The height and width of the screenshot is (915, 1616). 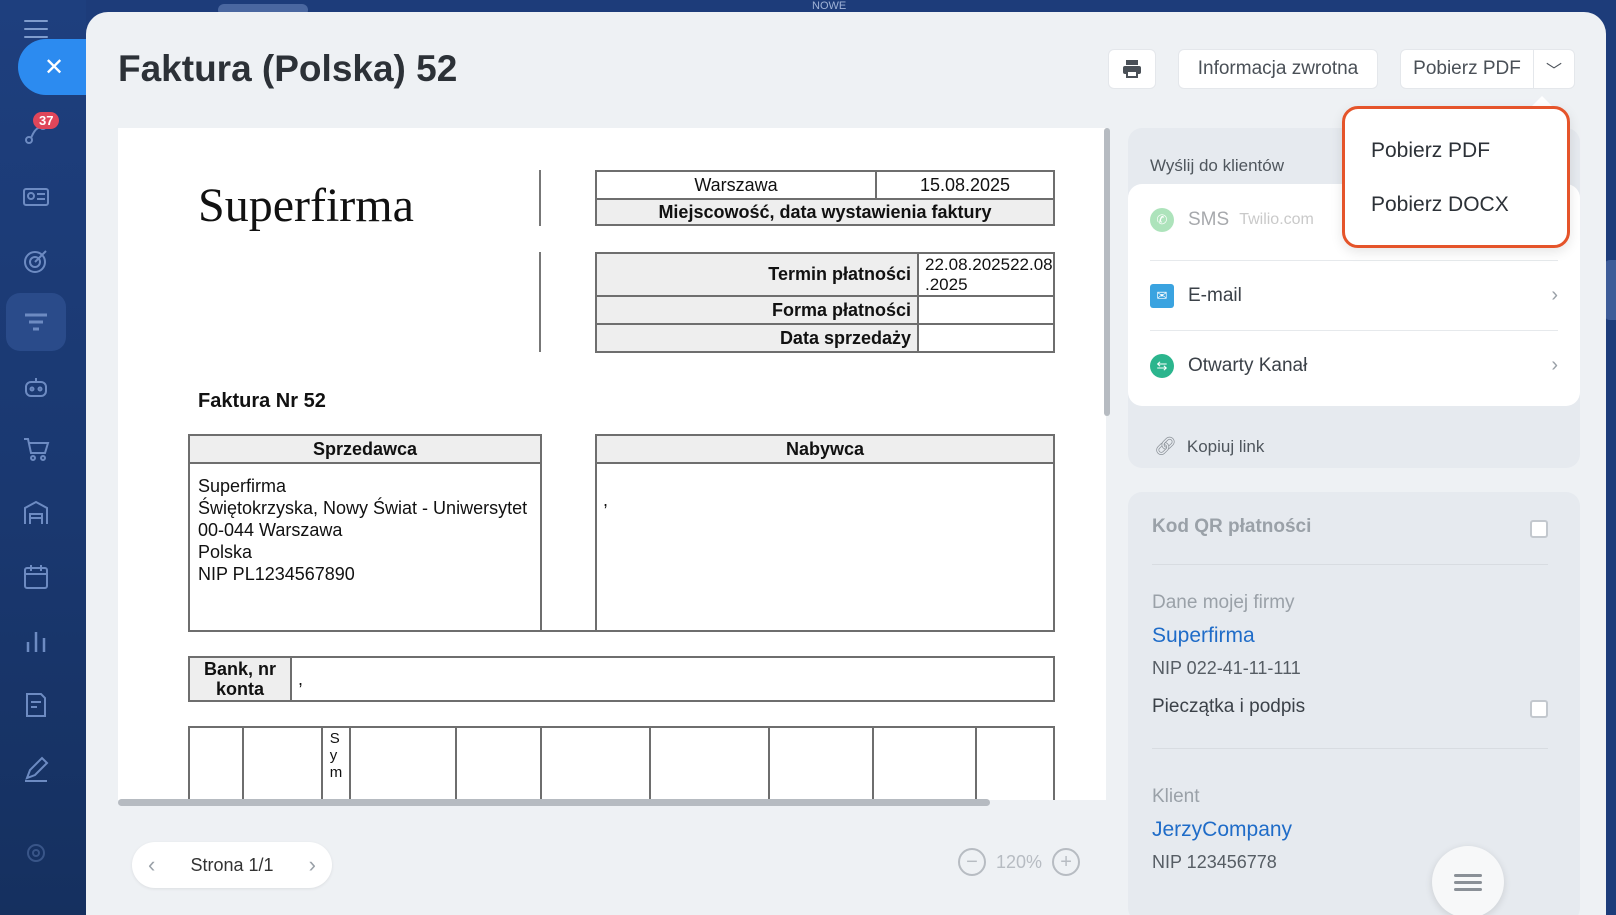 What do you see at coordinates (1176, 796) in the screenshot?
I see `client-label: Klient` at bounding box center [1176, 796].